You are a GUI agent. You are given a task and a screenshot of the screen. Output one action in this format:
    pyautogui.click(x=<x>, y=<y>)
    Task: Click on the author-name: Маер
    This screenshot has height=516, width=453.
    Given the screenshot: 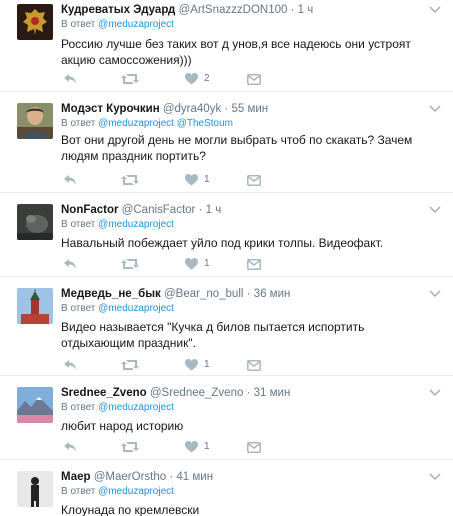 What is the action you would take?
    pyautogui.click(x=76, y=477)
    